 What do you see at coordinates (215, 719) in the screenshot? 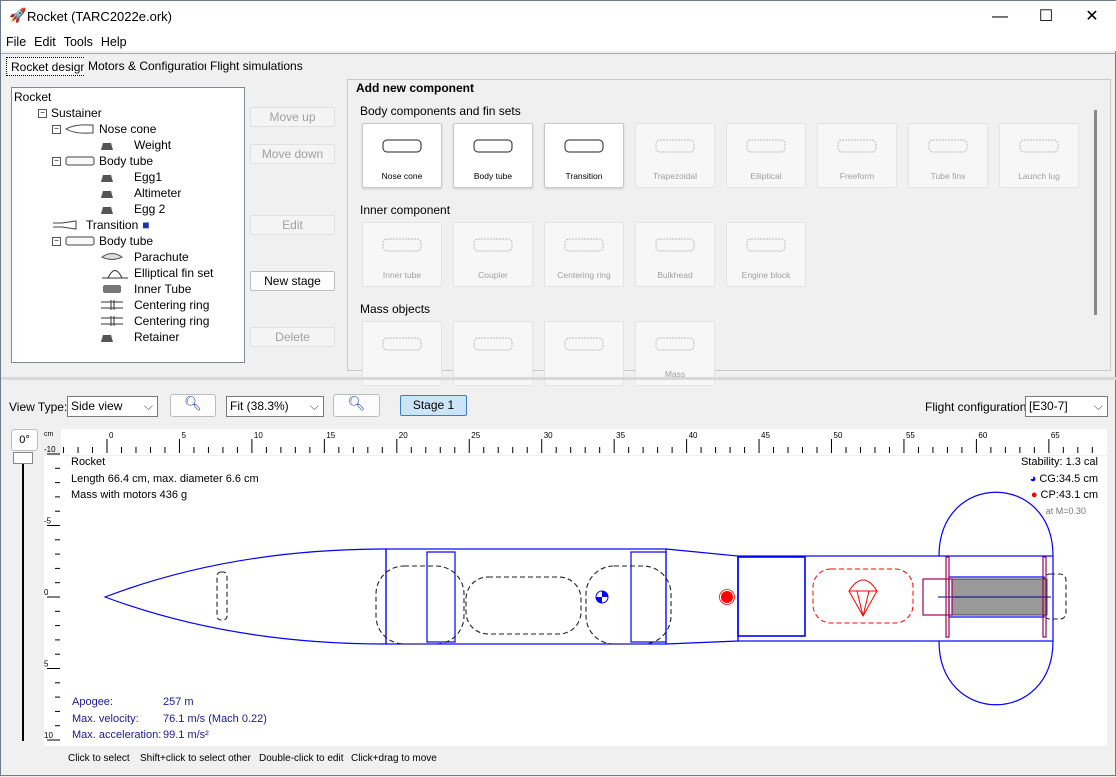
I see `max-velocity-value: 76.1 m/s (Mach 0.22)` at bounding box center [215, 719].